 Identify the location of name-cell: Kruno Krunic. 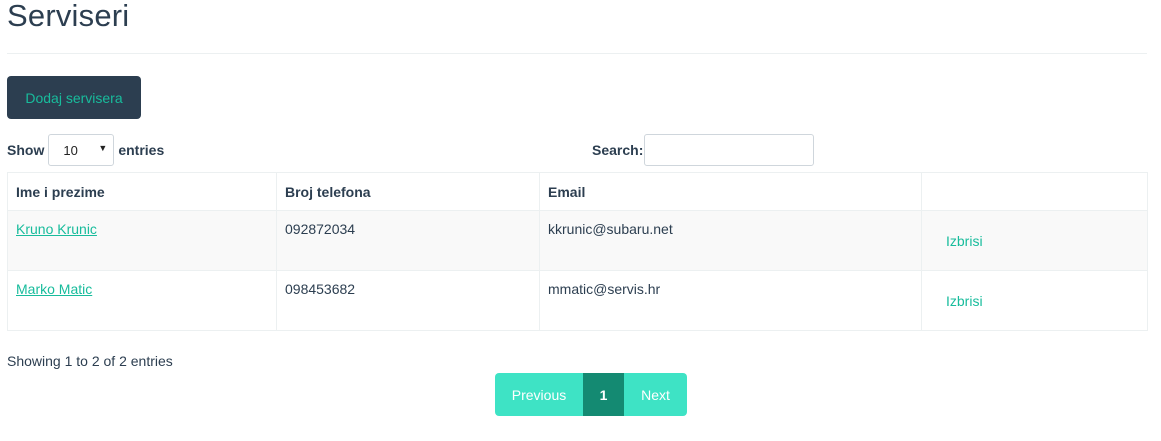
(142, 240).